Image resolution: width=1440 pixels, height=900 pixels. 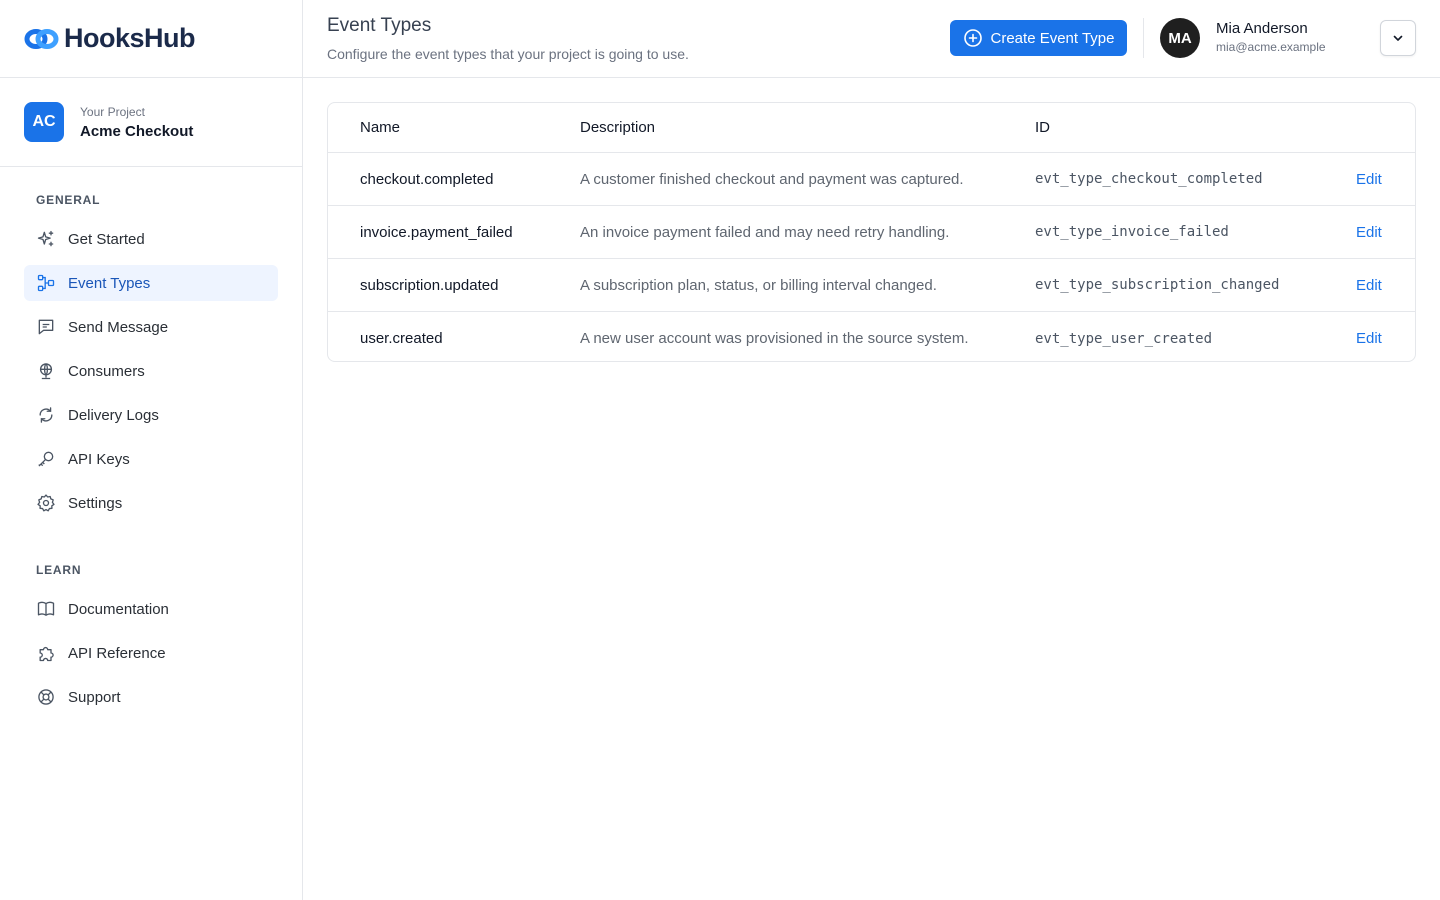 What do you see at coordinates (46, 283) in the screenshot?
I see `event-types-icon` at bounding box center [46, 283].